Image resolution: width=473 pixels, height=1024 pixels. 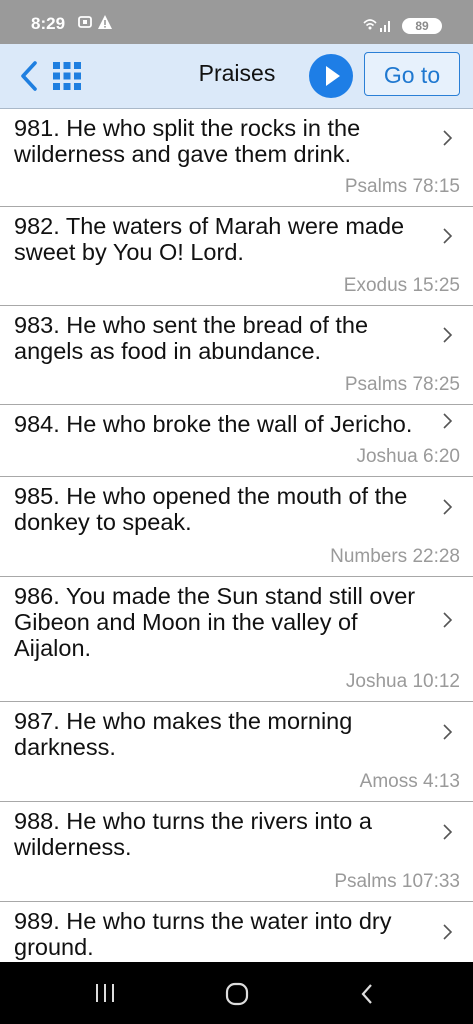 What do you see at coordinates (402, 384) in the screenshot?
I see `scripture-reference: Psalms 78:25` at bounding box center [402, 384].